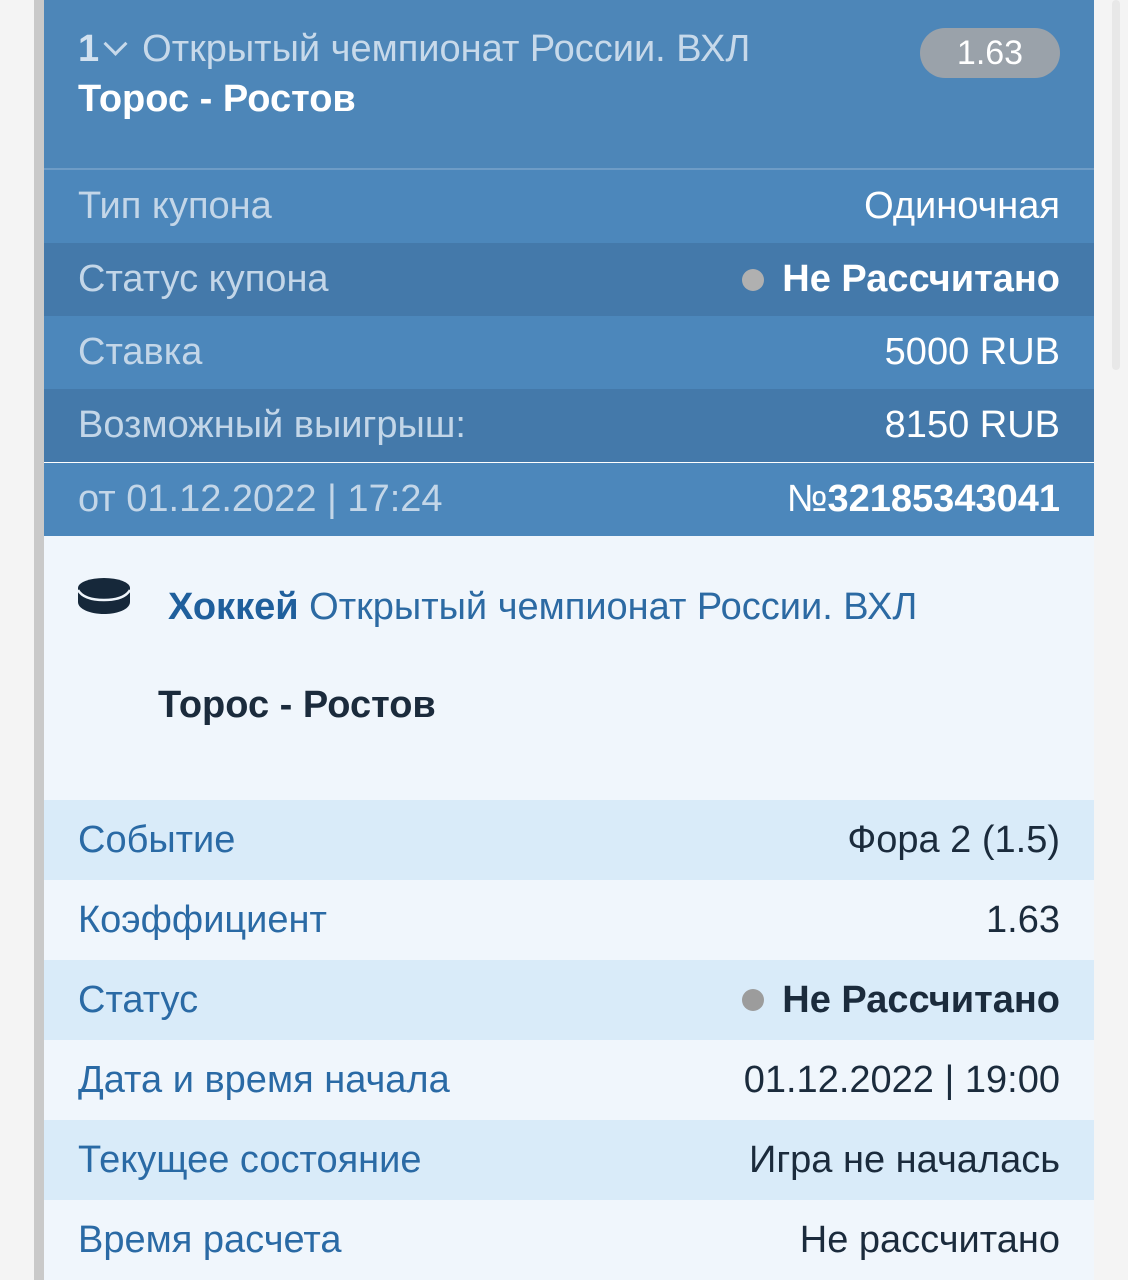 This screenshot has width=1128, height=1280. Describe the element at coordinates (264, 1079) in the screenshot. I see `event-start-label: Дата и время начала` at that location.